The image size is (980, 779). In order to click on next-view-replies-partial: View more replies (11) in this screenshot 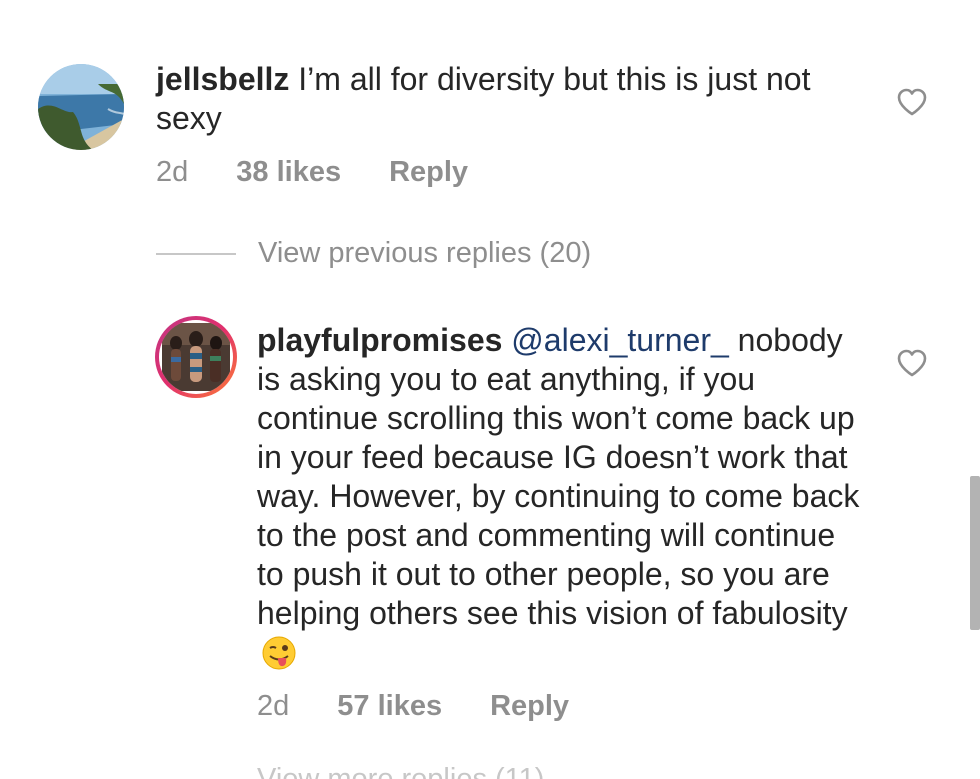, I will do `click(407, 771)`.